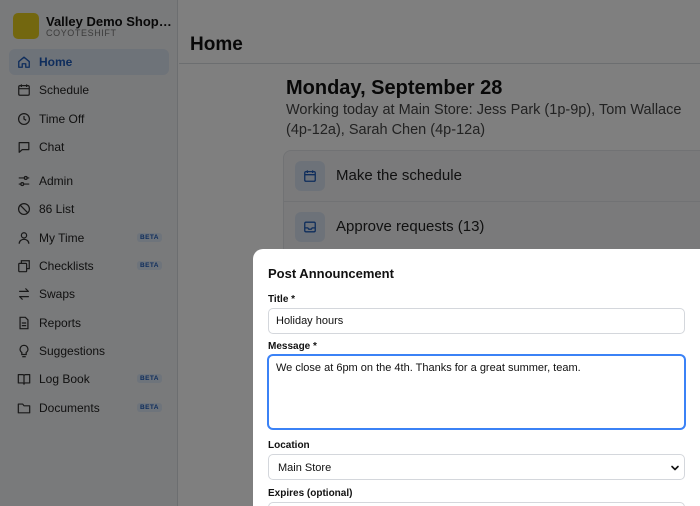  Describe the element at coordinates (292, 346) in the screenshot. I see `message-label: Message *` at that location.